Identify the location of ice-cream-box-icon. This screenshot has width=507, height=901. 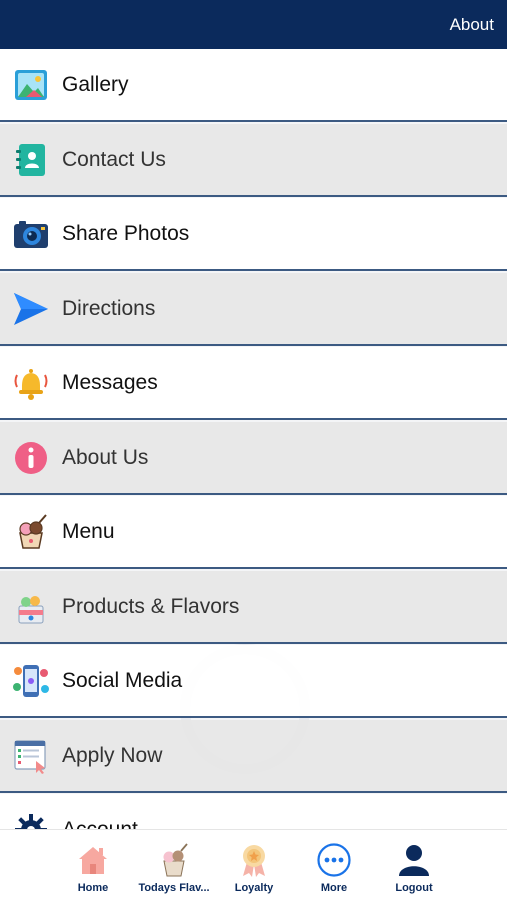
(31, 609).